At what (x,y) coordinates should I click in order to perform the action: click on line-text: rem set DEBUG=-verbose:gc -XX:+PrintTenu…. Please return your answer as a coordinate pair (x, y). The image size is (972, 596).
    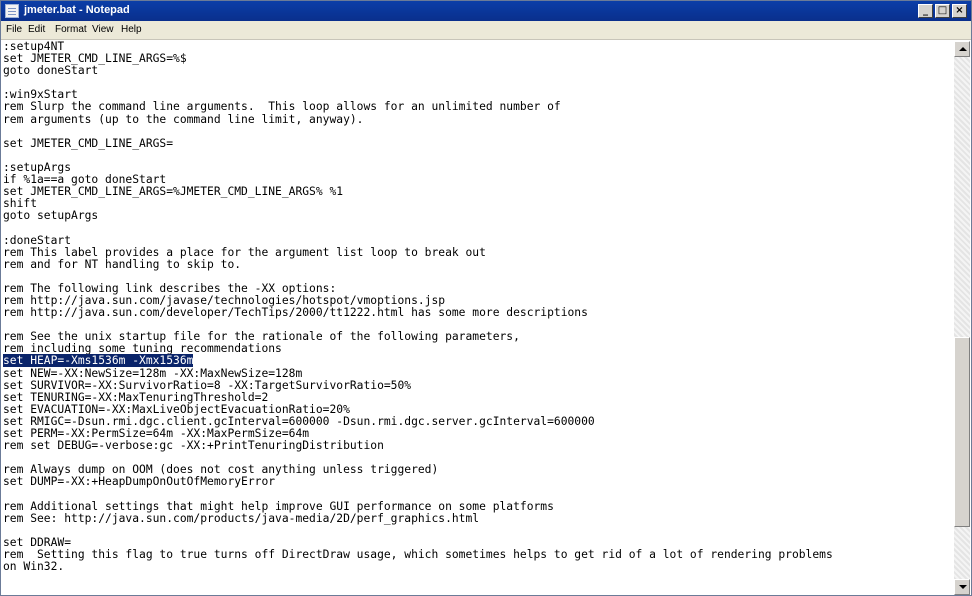
    Looking at the image, I should click on (193, 446).